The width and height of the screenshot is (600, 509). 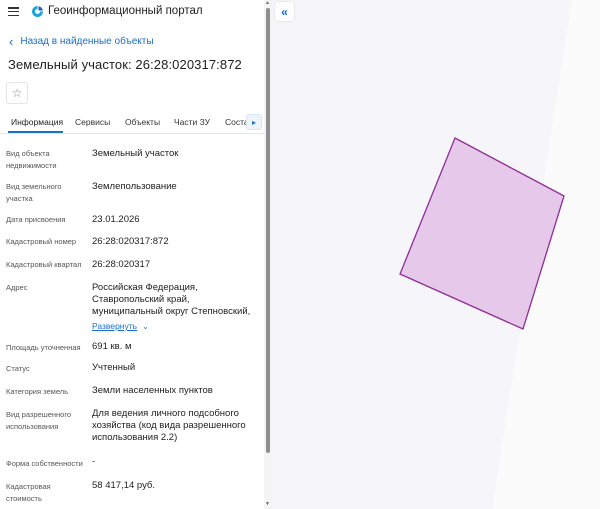 What do you see at coordinates (37, 391) in the screenshot?
I see `detail-label: Категория земель` at bounding box center [37, 391].